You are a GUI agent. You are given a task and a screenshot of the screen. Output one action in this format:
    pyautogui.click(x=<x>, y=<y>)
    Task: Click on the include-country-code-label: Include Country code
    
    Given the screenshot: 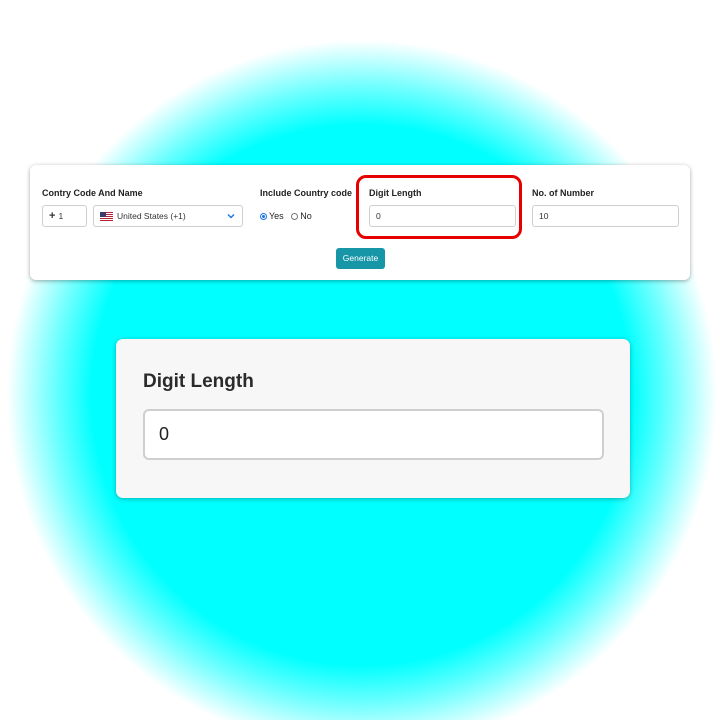 What is the action you would take?
    pyautogui.click(x=306, y=193)
    